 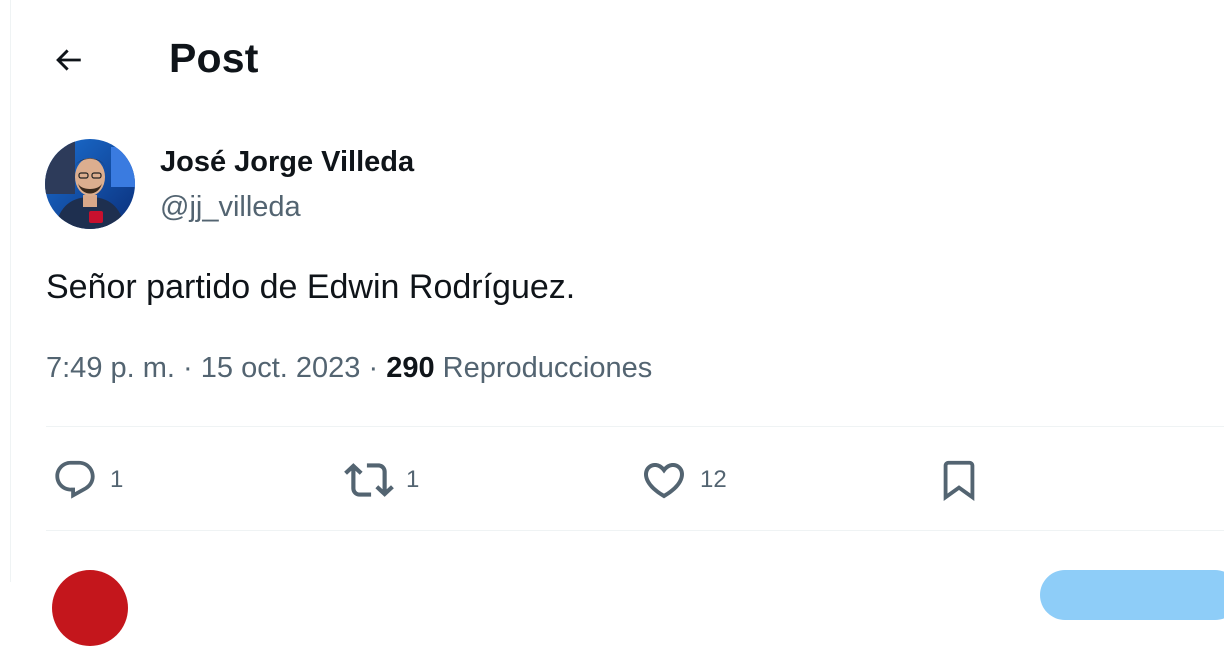 I want to click on avatar, so click(x=90, y=184).